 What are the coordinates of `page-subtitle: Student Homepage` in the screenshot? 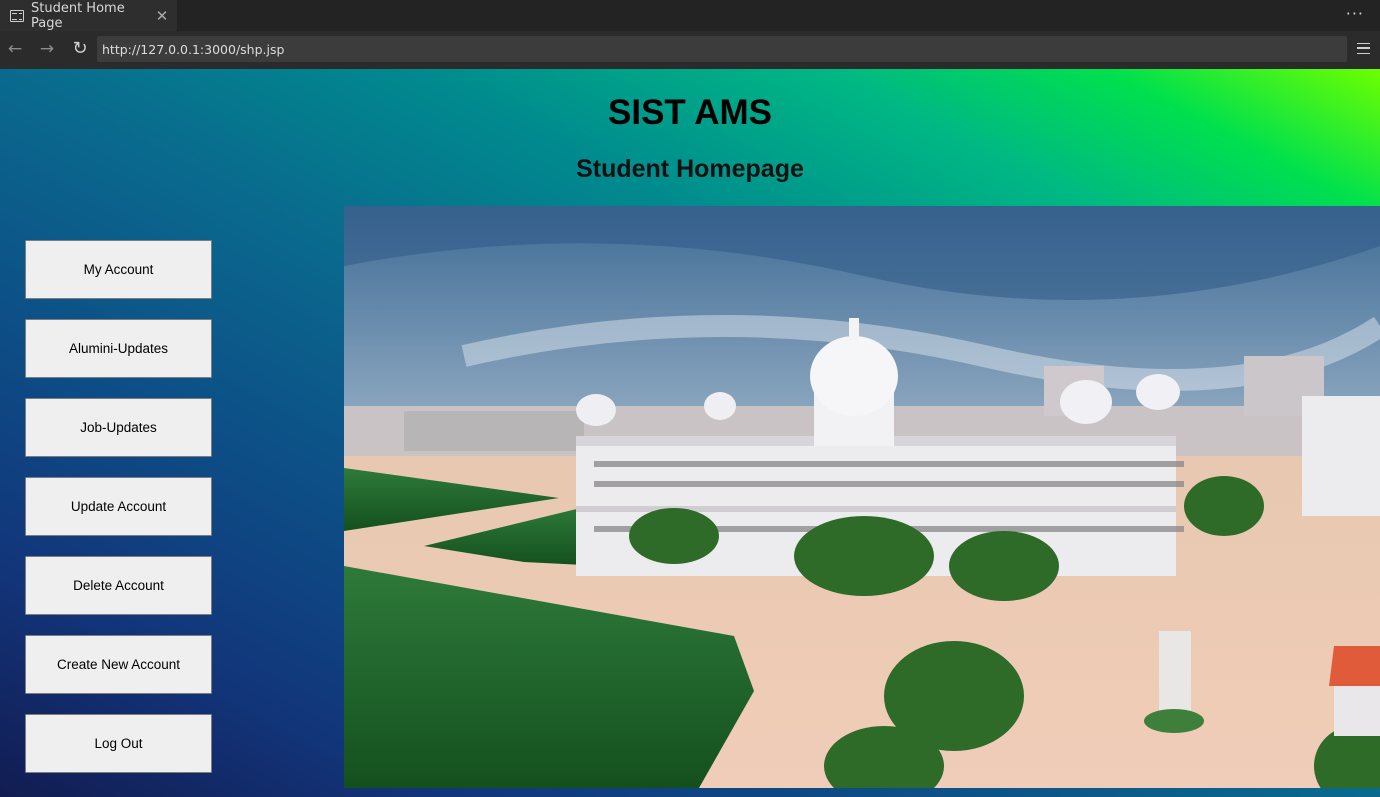 It's located at (690, 169).